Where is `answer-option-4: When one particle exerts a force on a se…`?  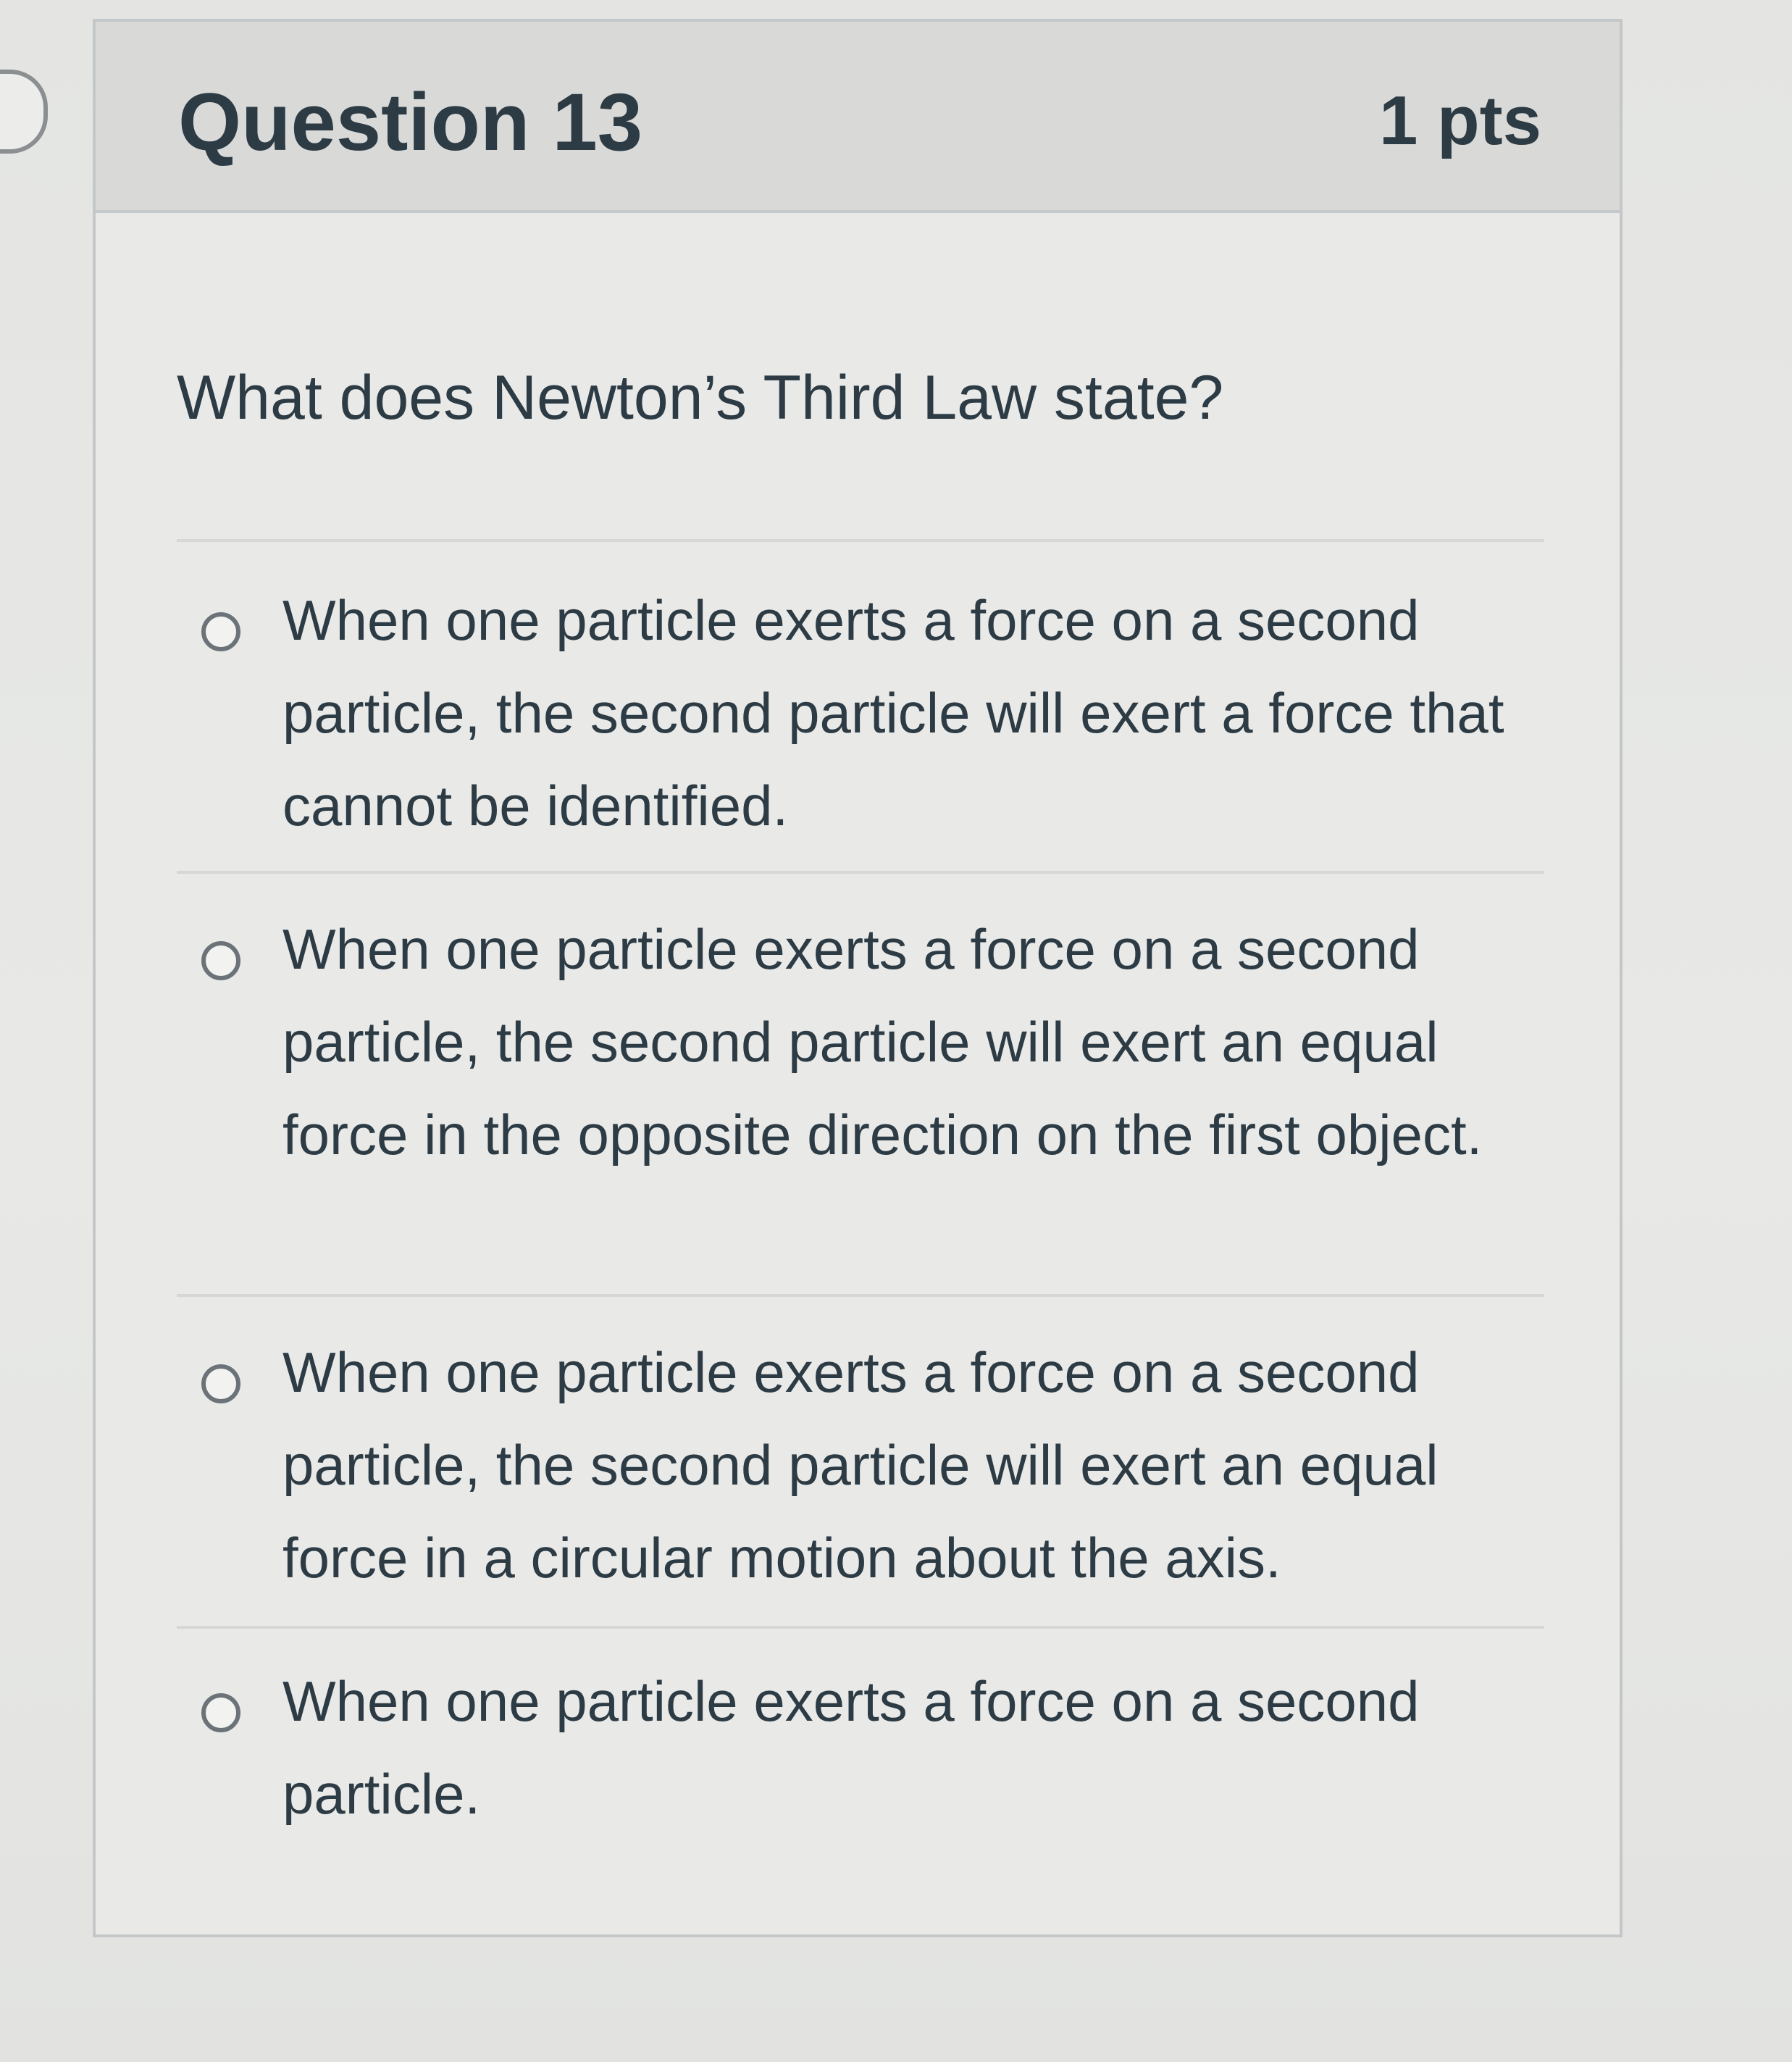 answer-option-4: When one particle exerts a force on a se… is located at coordinates (860, 1745).